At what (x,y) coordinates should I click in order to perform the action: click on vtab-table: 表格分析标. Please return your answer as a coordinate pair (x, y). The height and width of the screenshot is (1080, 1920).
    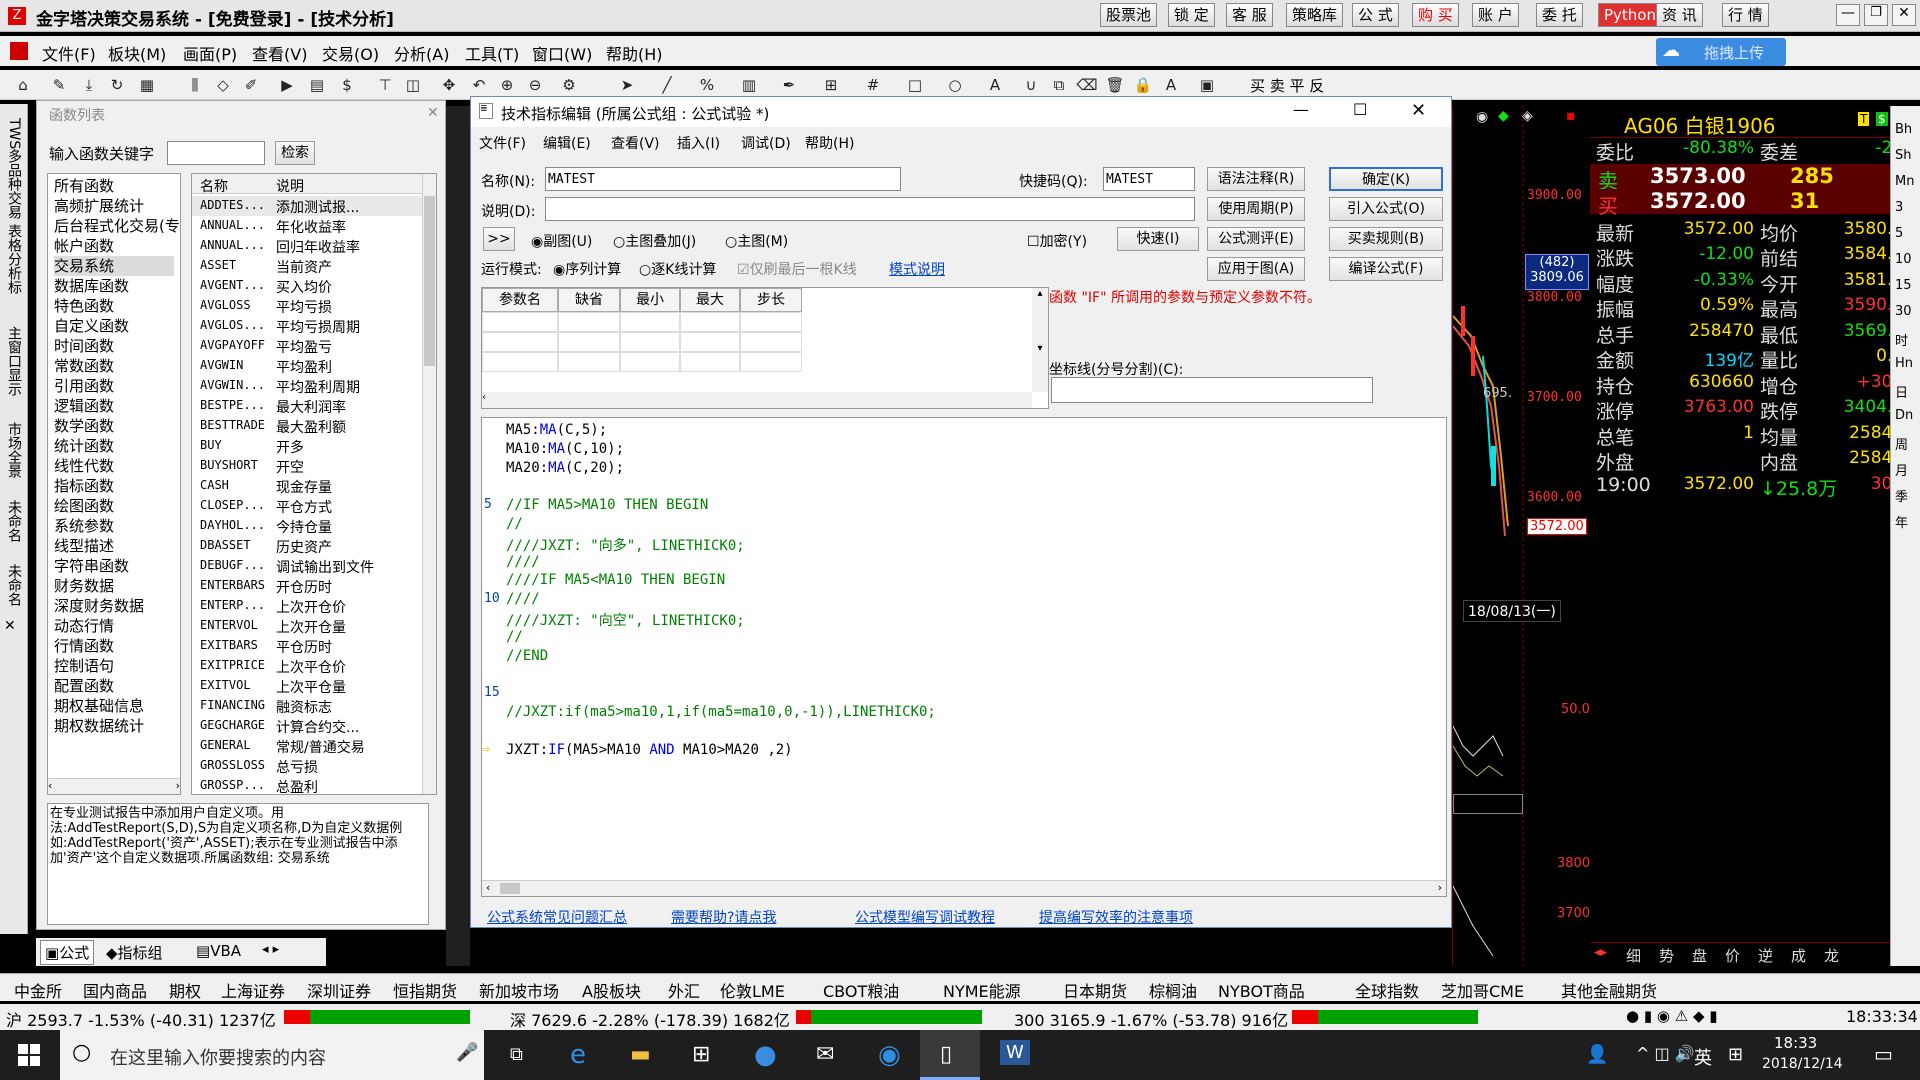
    Looking at the image, I should click on (14, 259).